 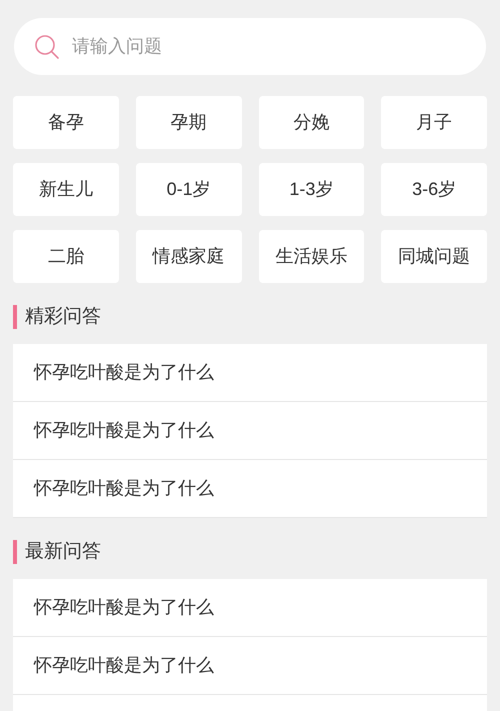 I want to click on category-button: 同城问题, so click(x=434, y=256).